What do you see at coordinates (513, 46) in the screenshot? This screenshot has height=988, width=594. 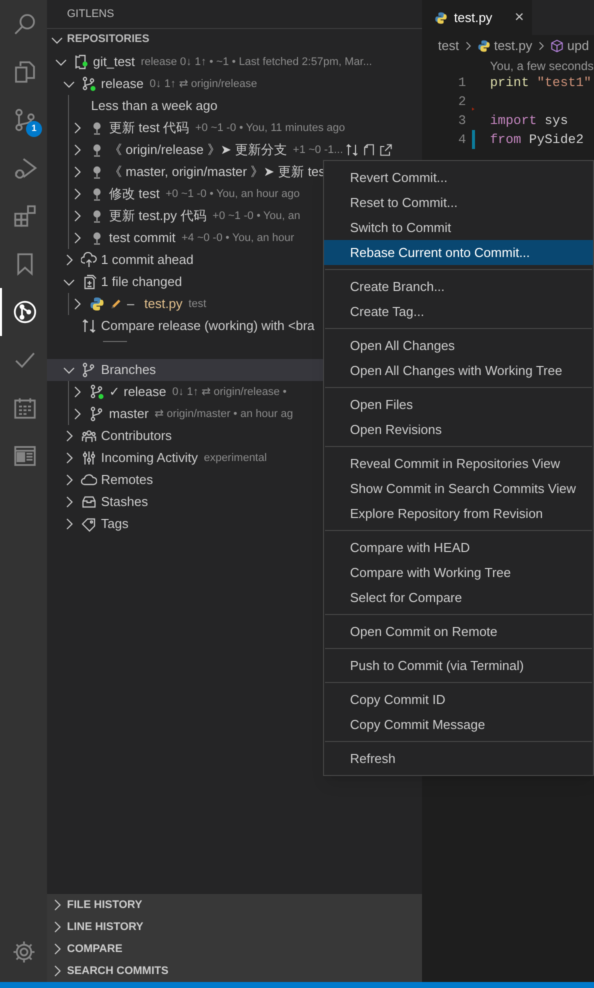 I see `breadcrumb-item: test.py` at bounding box center [513, 46].